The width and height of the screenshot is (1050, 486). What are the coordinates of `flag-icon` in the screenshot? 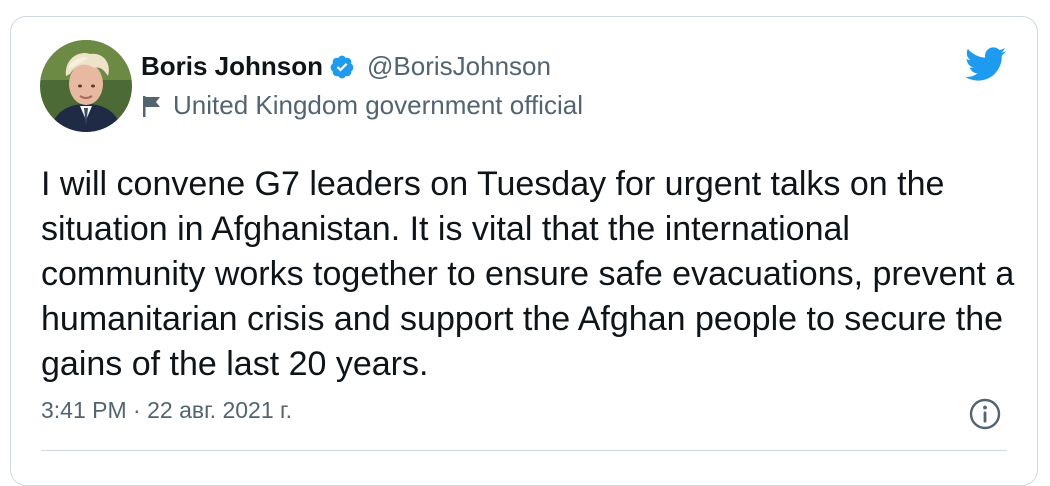 It's located at (152, 106).